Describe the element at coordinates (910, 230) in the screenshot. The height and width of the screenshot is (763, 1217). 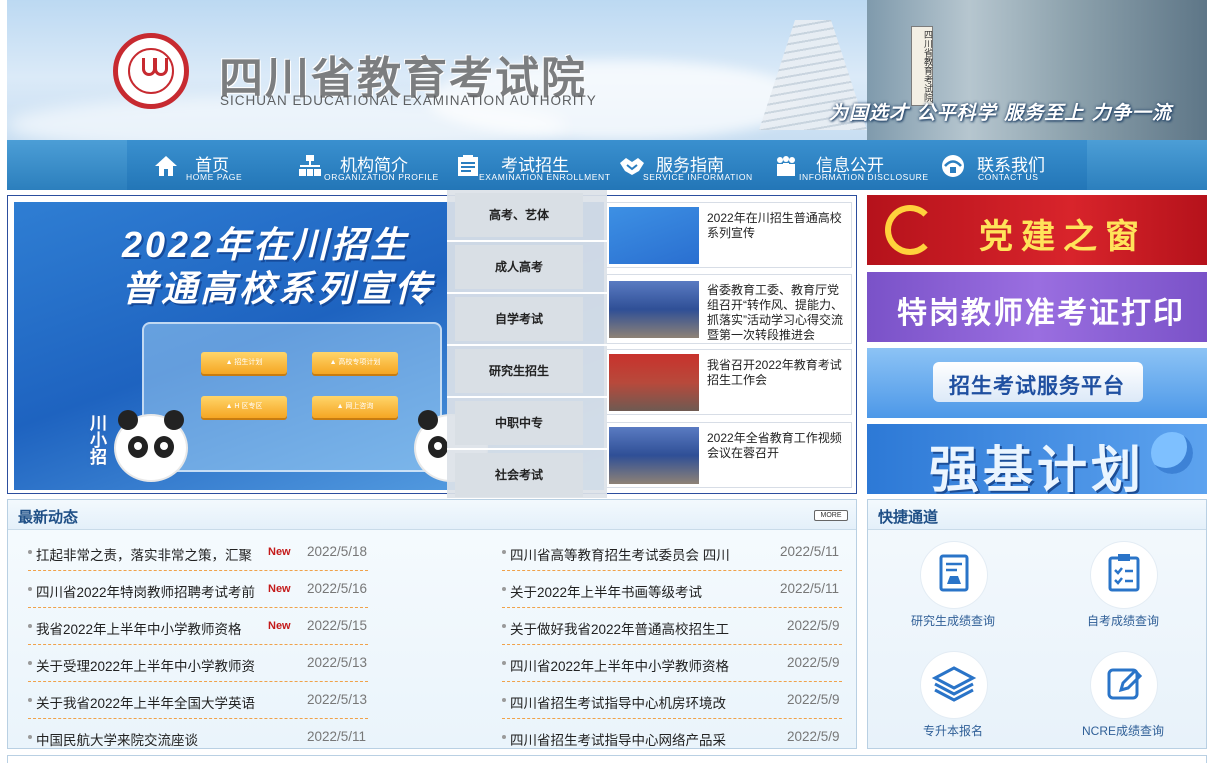
I see `hammer-sickle-icon` at that location.